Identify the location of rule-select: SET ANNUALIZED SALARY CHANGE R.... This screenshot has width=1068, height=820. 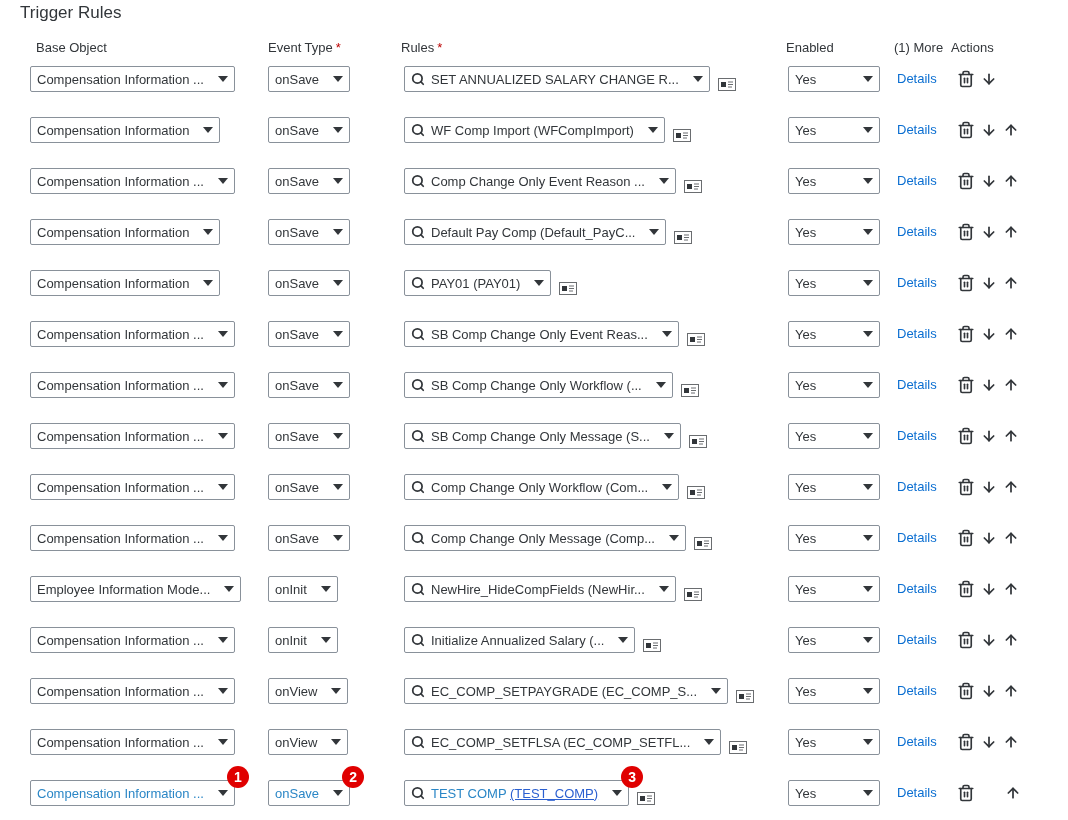
(557, 79).